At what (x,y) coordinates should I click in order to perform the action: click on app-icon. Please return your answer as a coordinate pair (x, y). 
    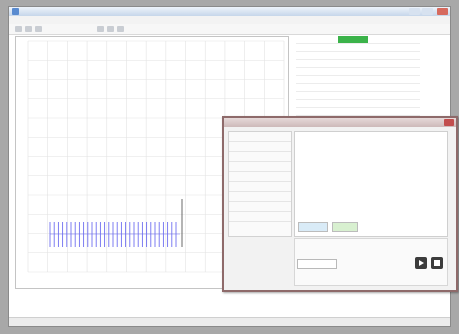
    Looking at the image, I should click on (15, 11).